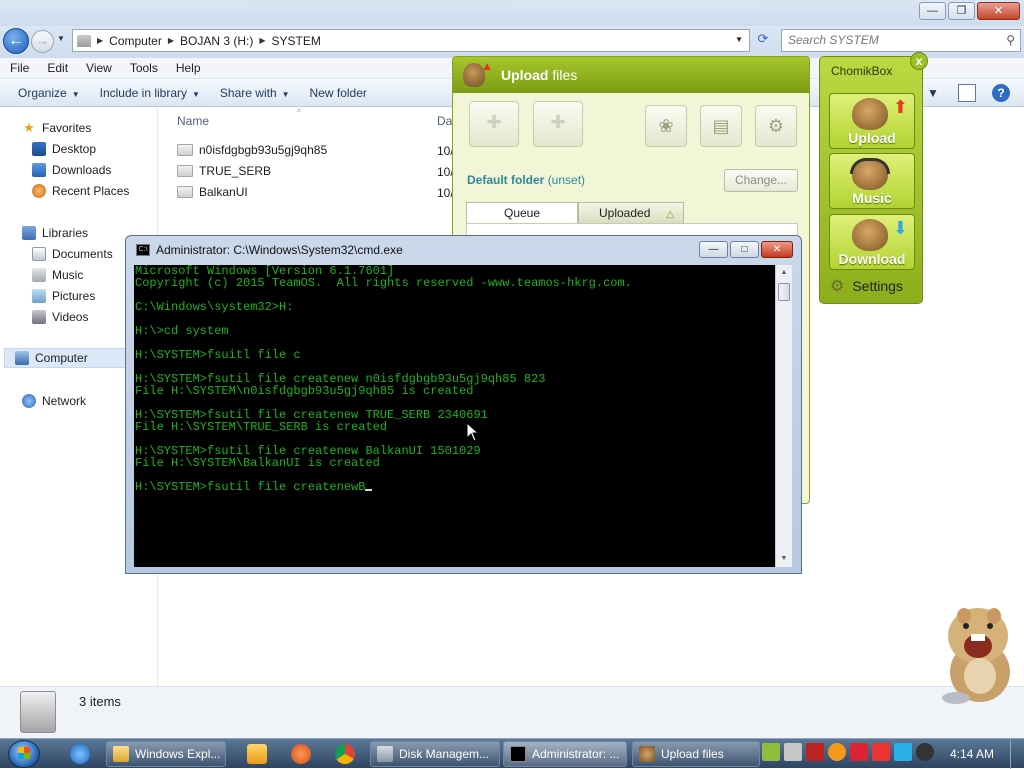 Image resolution: width=1024 pixels, height=769 pixels. Describe the element at coordinates (526, 180) in the screenshot. I see `default-folder-label: Default folder (unset)` at that location.